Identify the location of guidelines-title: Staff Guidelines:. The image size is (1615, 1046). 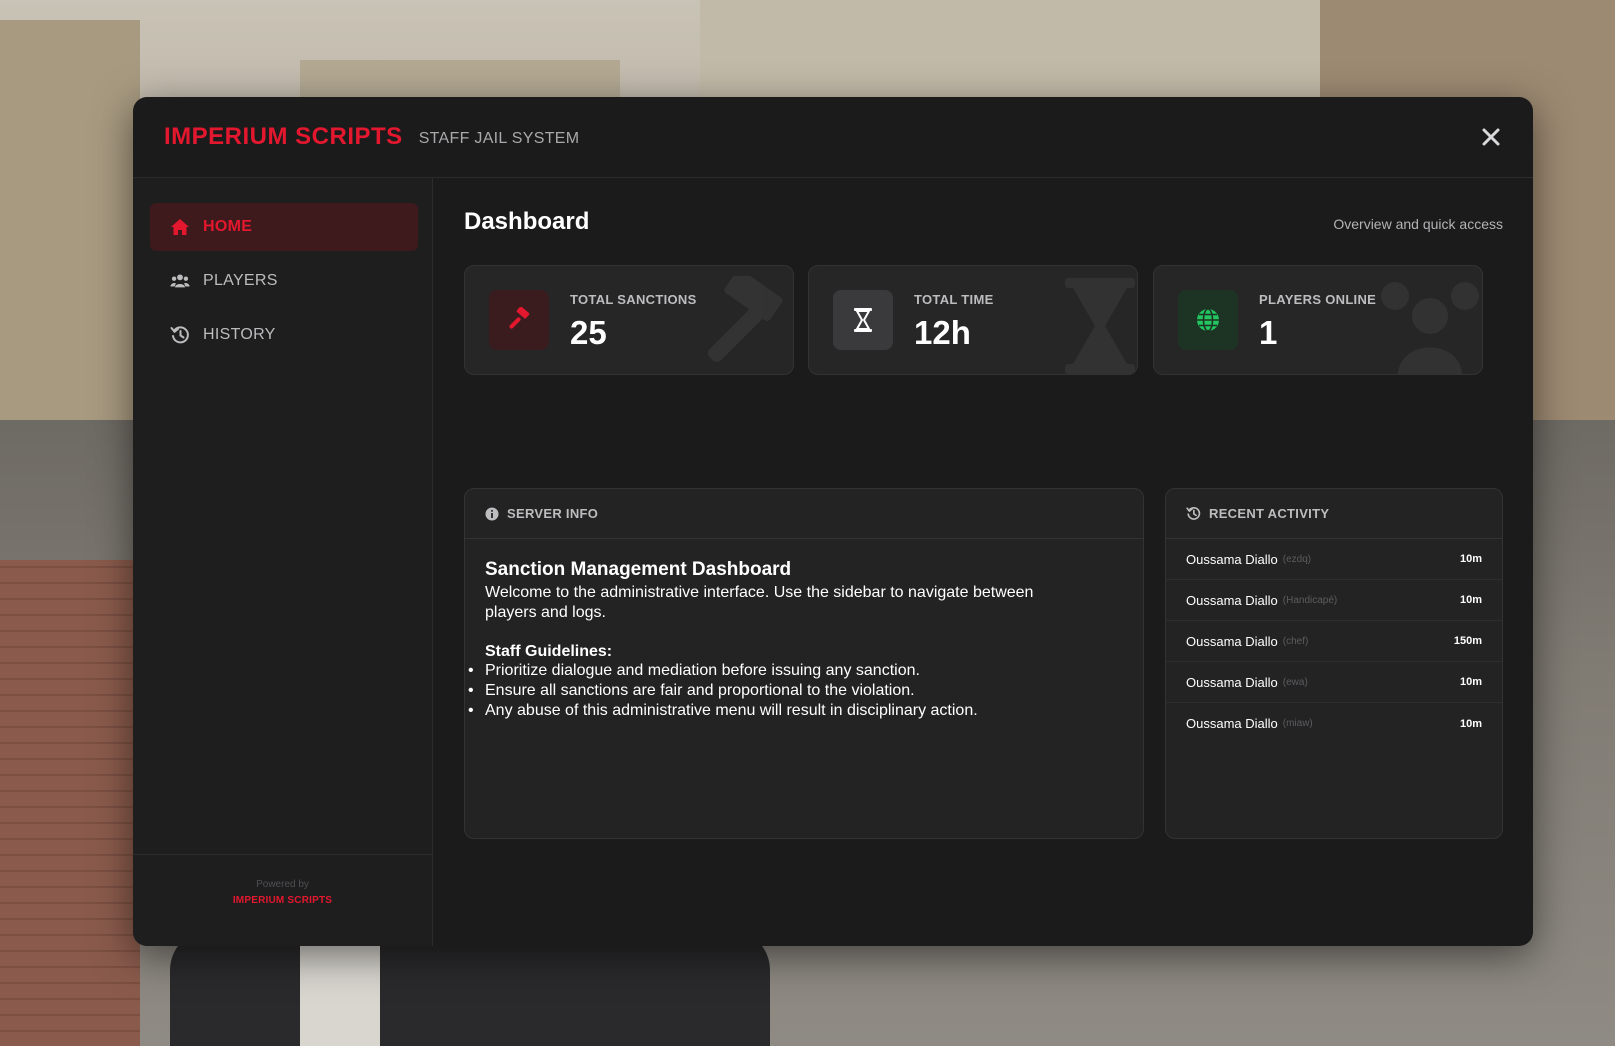
(549, 651).